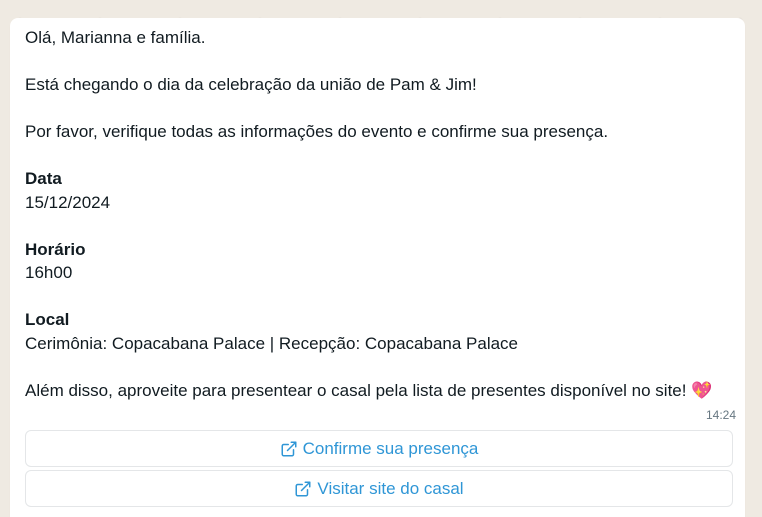  What do you see at coordinates (49, 272) in the screenshot?
I see `time-value: 16h00` at bounding box center [49, 272].